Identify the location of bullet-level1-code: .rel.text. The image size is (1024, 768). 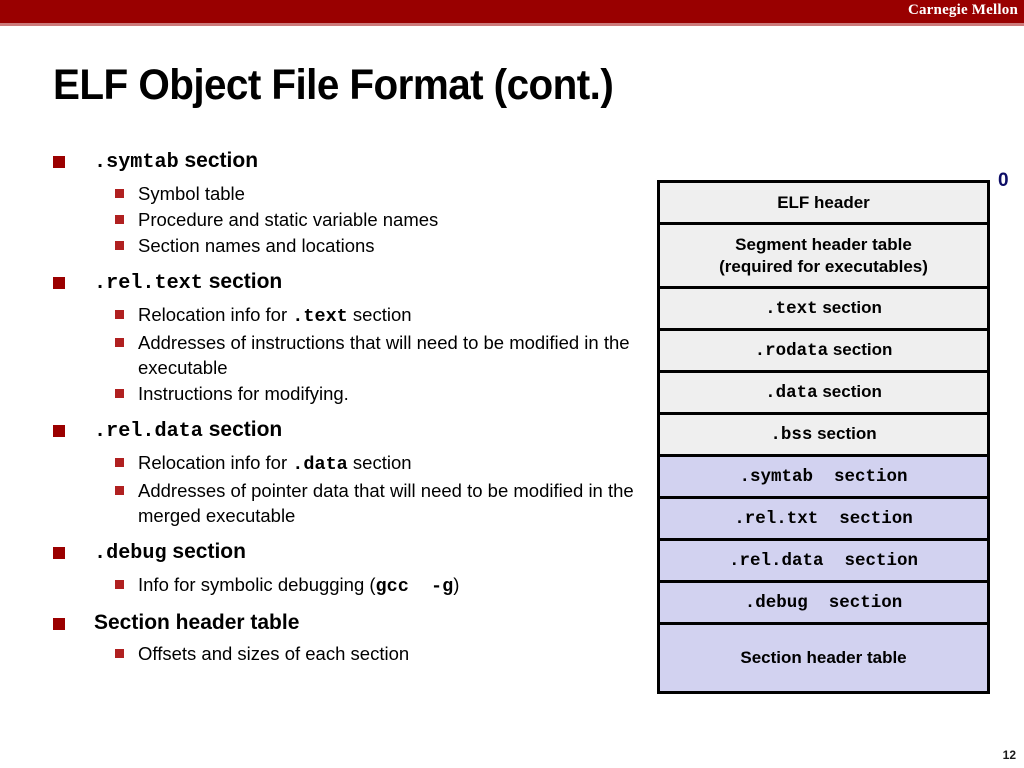
(148, 283).